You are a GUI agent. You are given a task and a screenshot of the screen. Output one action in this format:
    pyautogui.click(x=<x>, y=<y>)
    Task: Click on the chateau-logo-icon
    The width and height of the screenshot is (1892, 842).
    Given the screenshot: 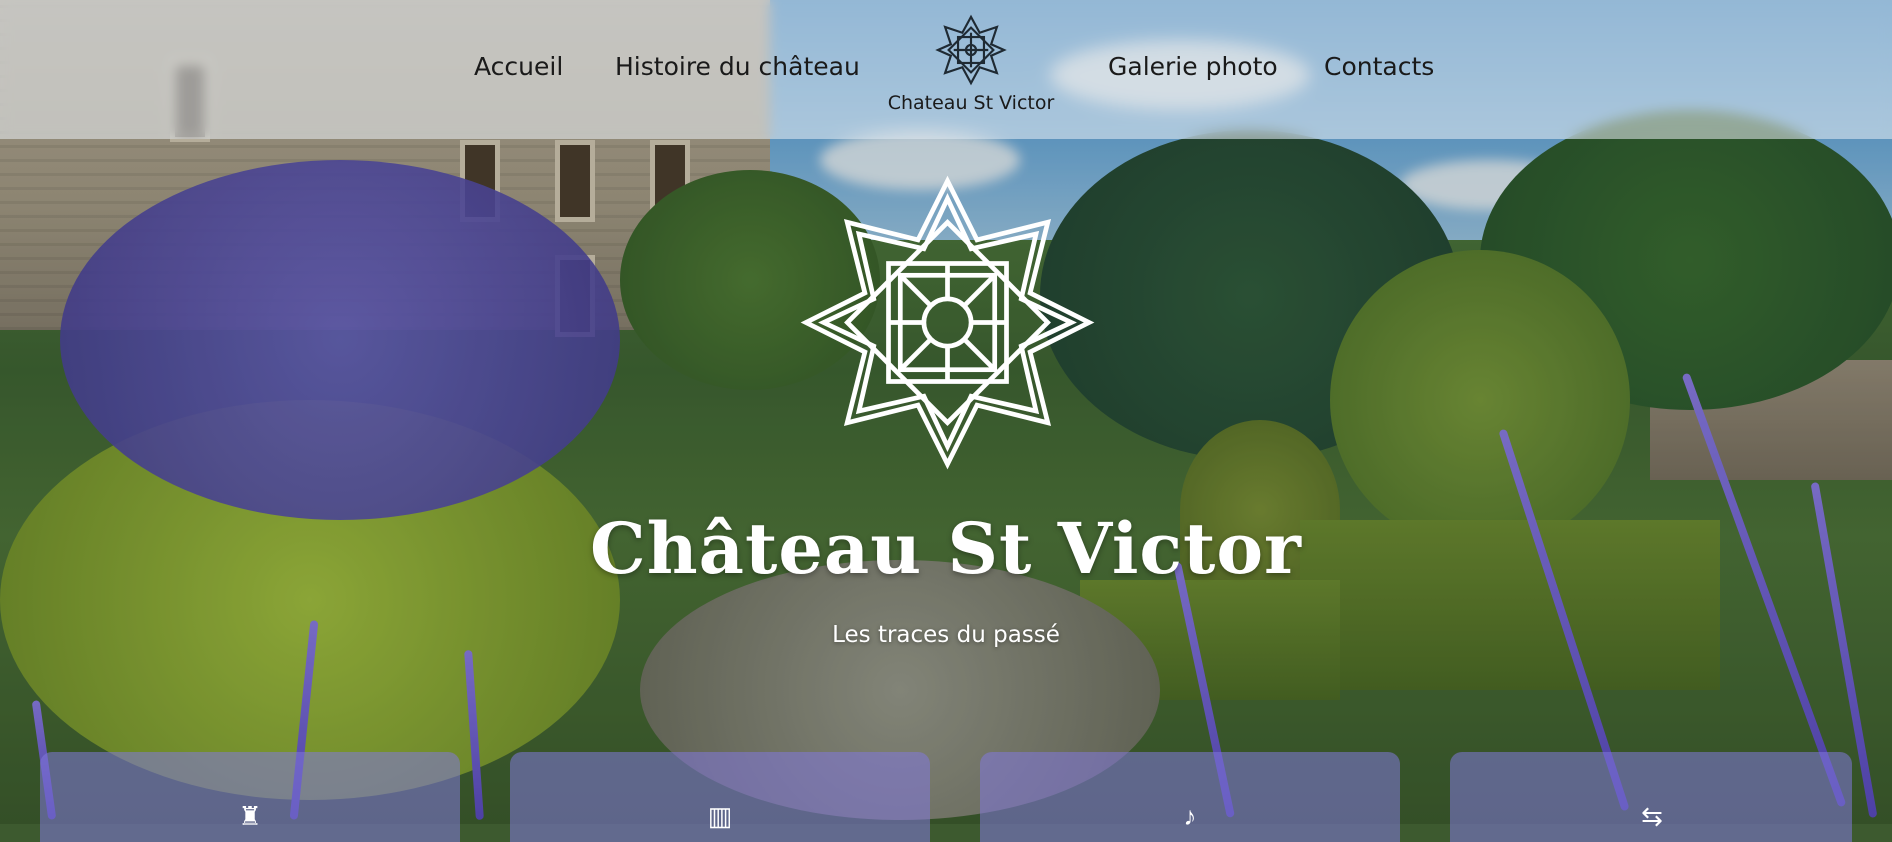 What is the action you would take?
    pyautogui.click(x=971, y=50)
    